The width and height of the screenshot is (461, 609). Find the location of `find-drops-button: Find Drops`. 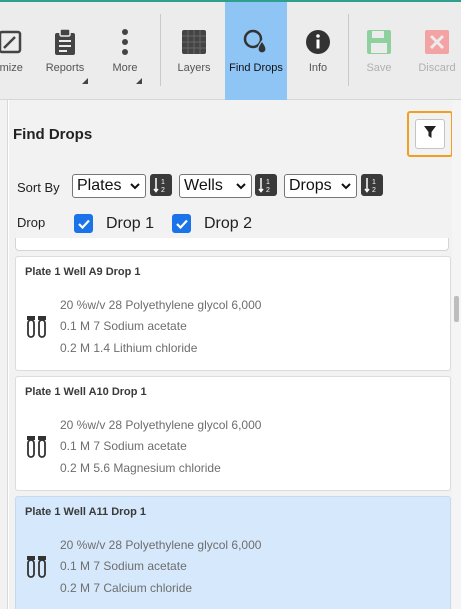

find-drops-button: Find Drops is located at coordinates (256, 51).